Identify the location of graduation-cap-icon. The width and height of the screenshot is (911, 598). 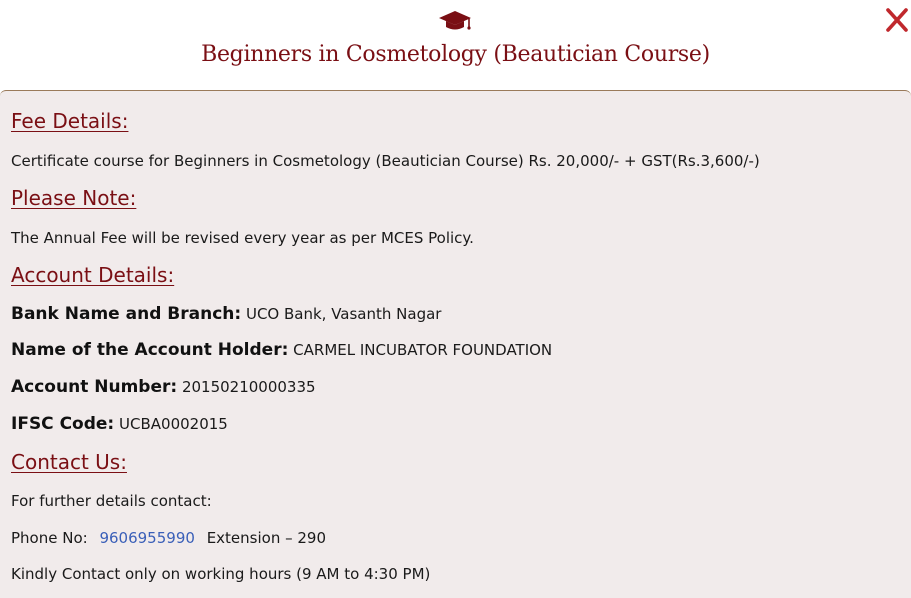
(455, 21).